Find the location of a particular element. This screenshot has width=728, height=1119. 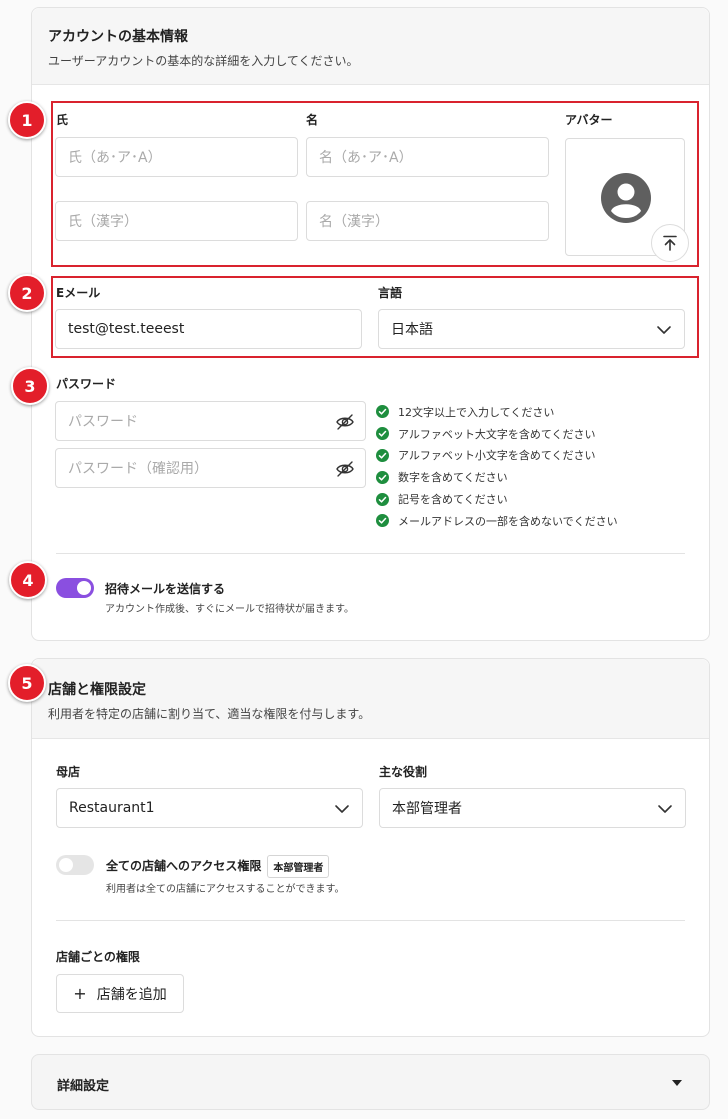

step-marker: 3 is located at coordinates (30, 386).